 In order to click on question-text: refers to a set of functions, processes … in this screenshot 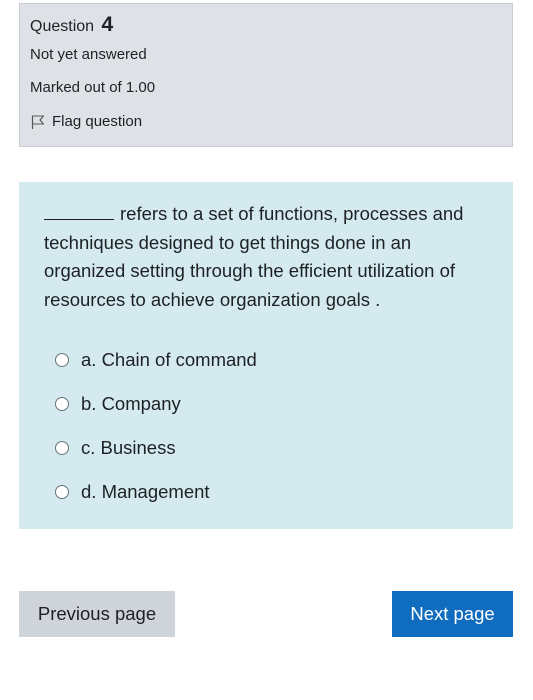, I will do `click(266, 257)`.